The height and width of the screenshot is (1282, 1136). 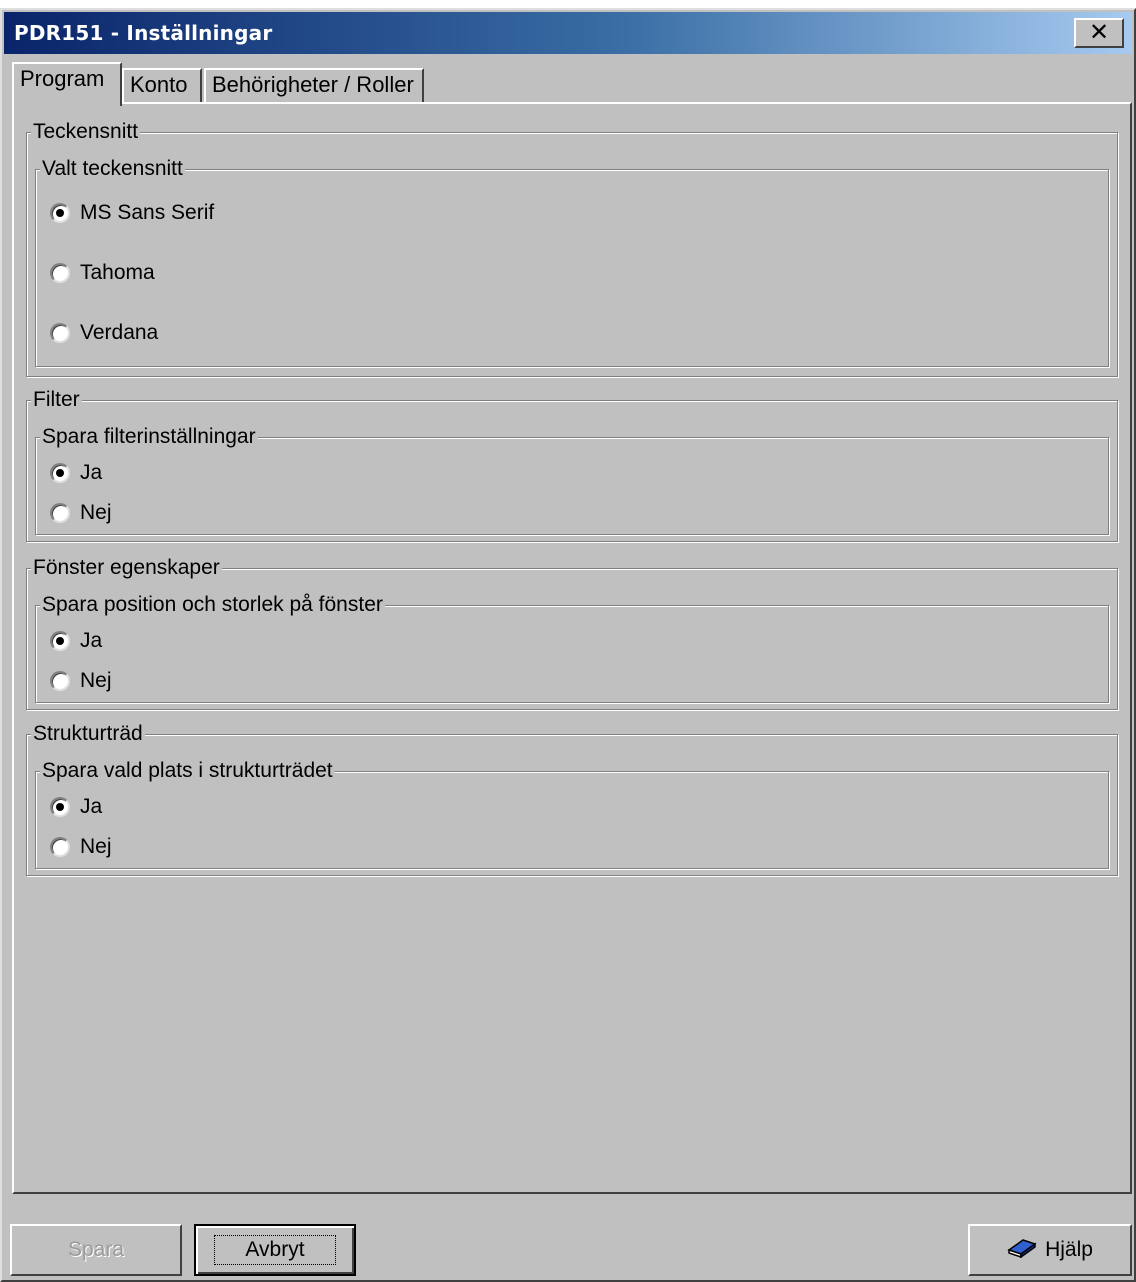 What do you see at coordinates (76, 473) in the screenshot?
I see `radio-filter-ja: Ja` at bounding box center [76, 473].